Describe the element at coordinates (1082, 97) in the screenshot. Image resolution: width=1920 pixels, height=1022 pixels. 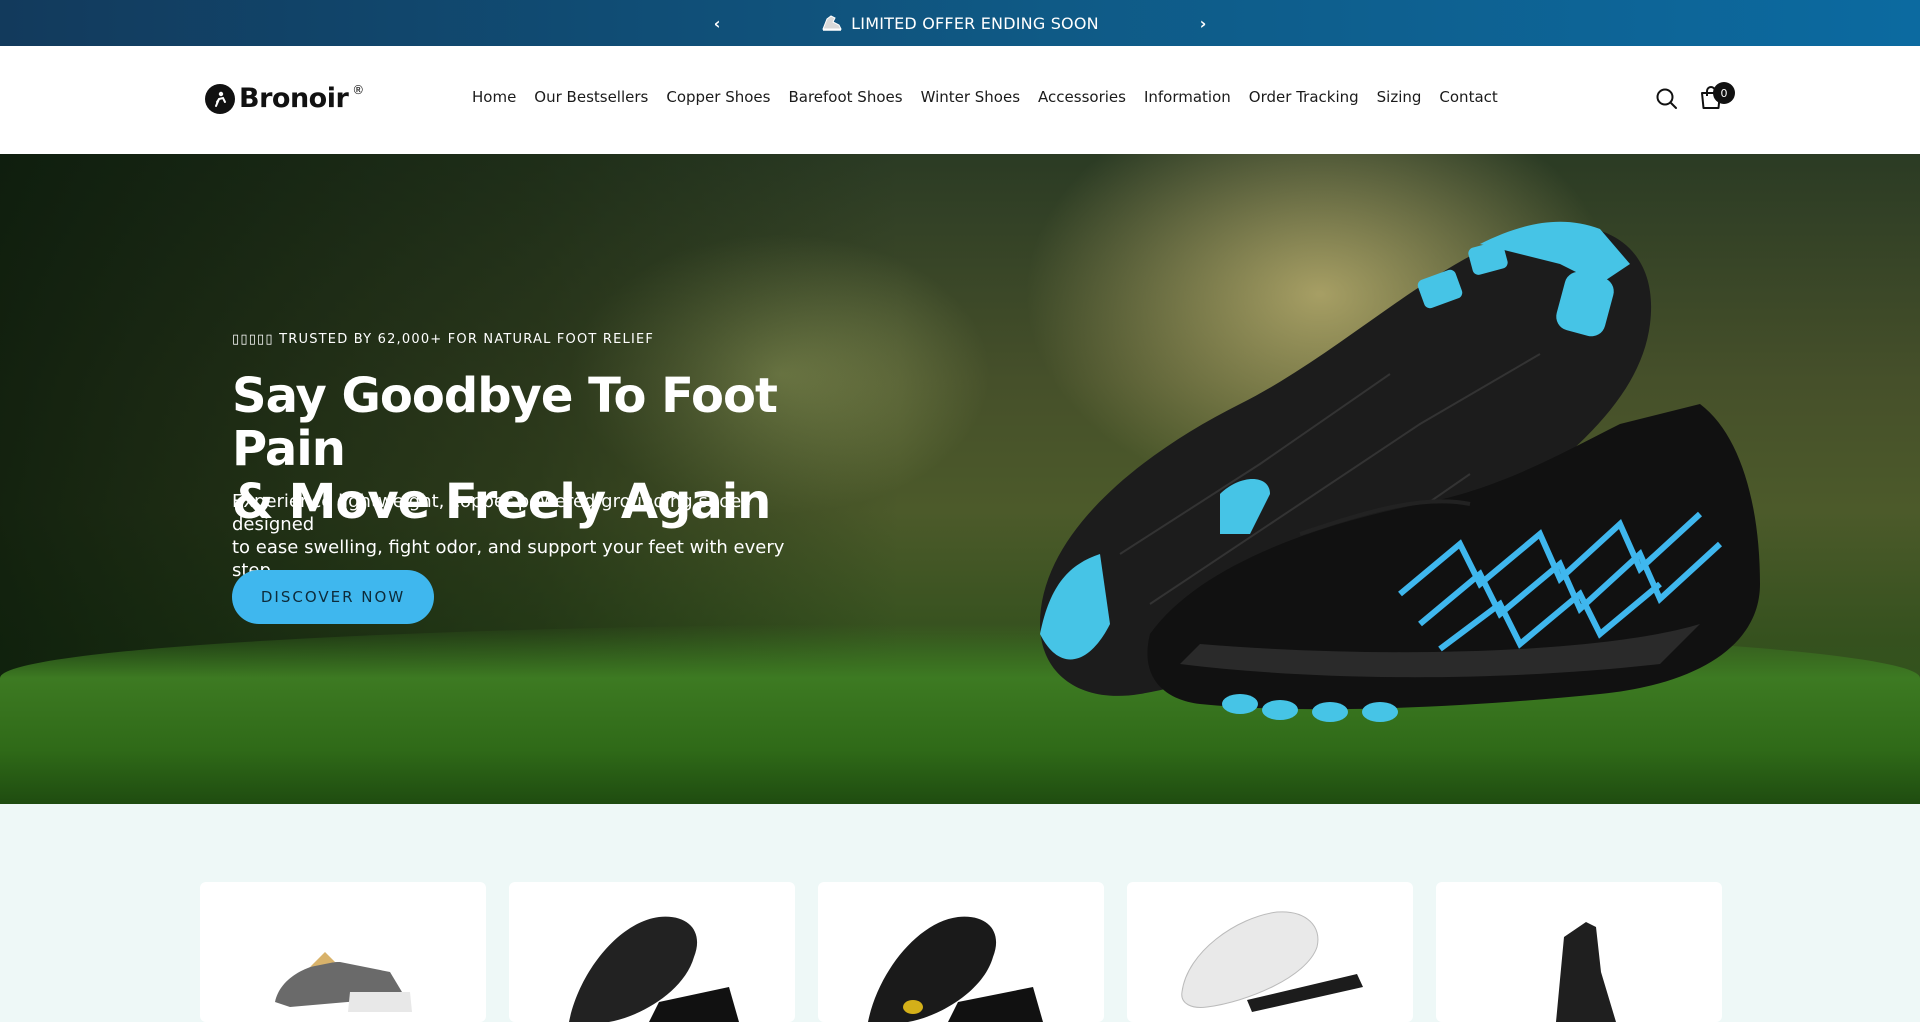
I see `nav-accessories: Accessories` at that location.